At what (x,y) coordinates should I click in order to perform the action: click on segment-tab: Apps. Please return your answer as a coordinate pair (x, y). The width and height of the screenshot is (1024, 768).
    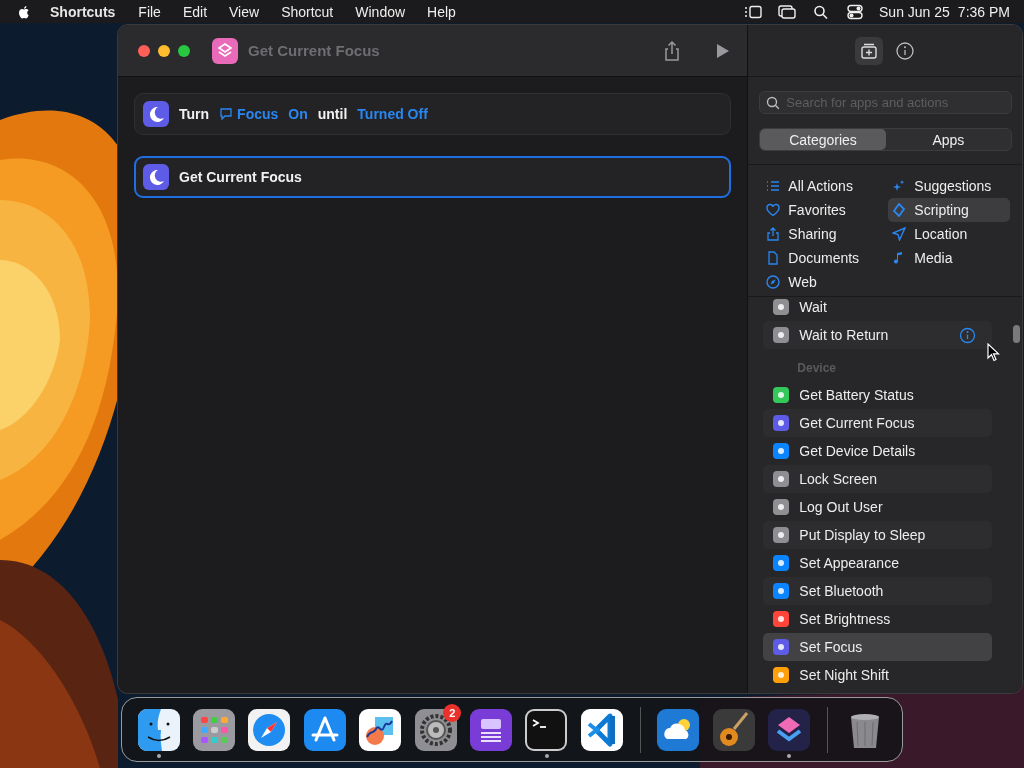
    Looking at the image, I should click on (948, 139).